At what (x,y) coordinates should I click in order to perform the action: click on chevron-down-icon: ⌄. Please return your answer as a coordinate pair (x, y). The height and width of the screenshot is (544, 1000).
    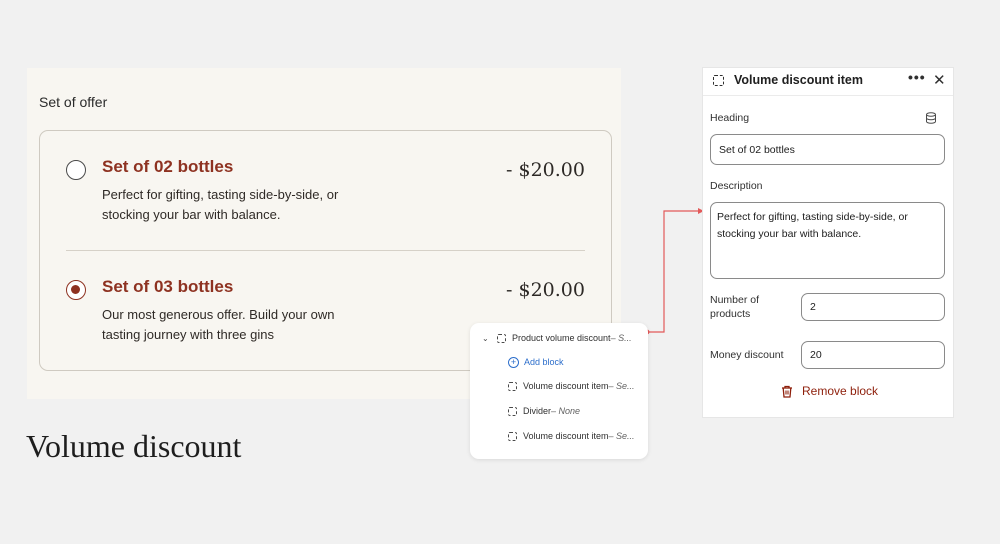
    Looking at the image, I should click on (487, 338).